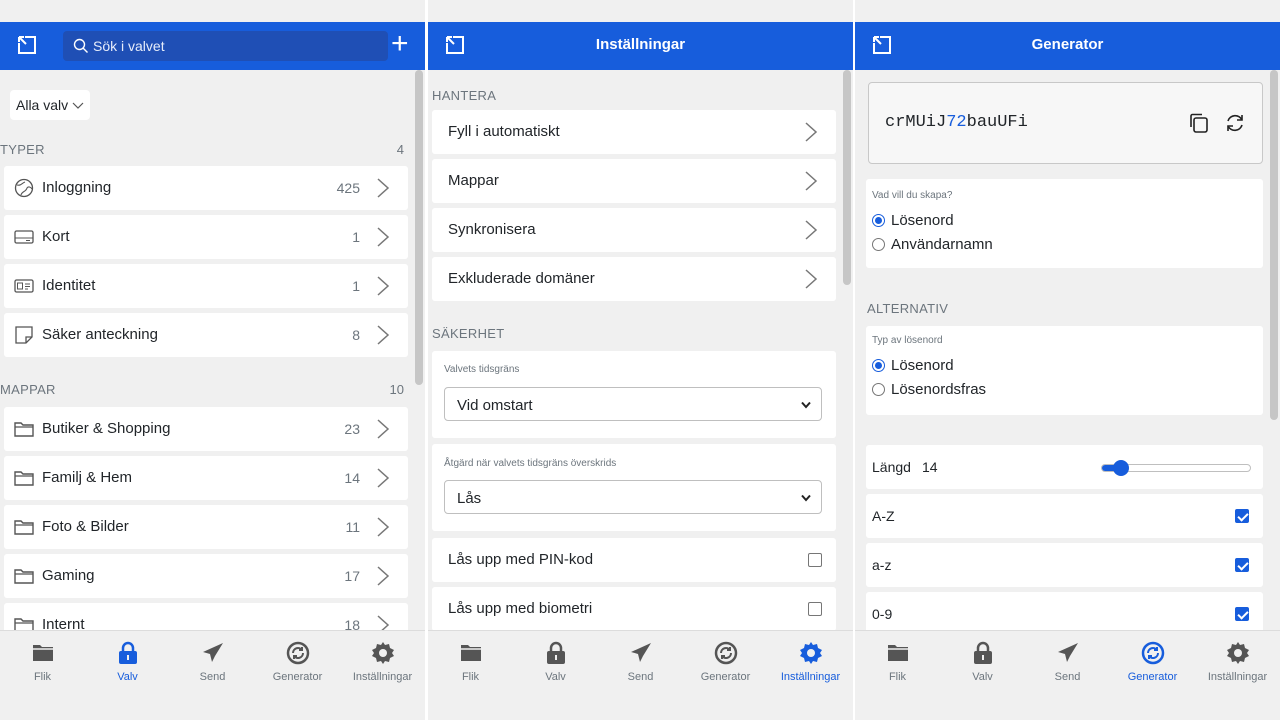 The image size is (1280, 720). I want to click on search-box, so click(225, 46).